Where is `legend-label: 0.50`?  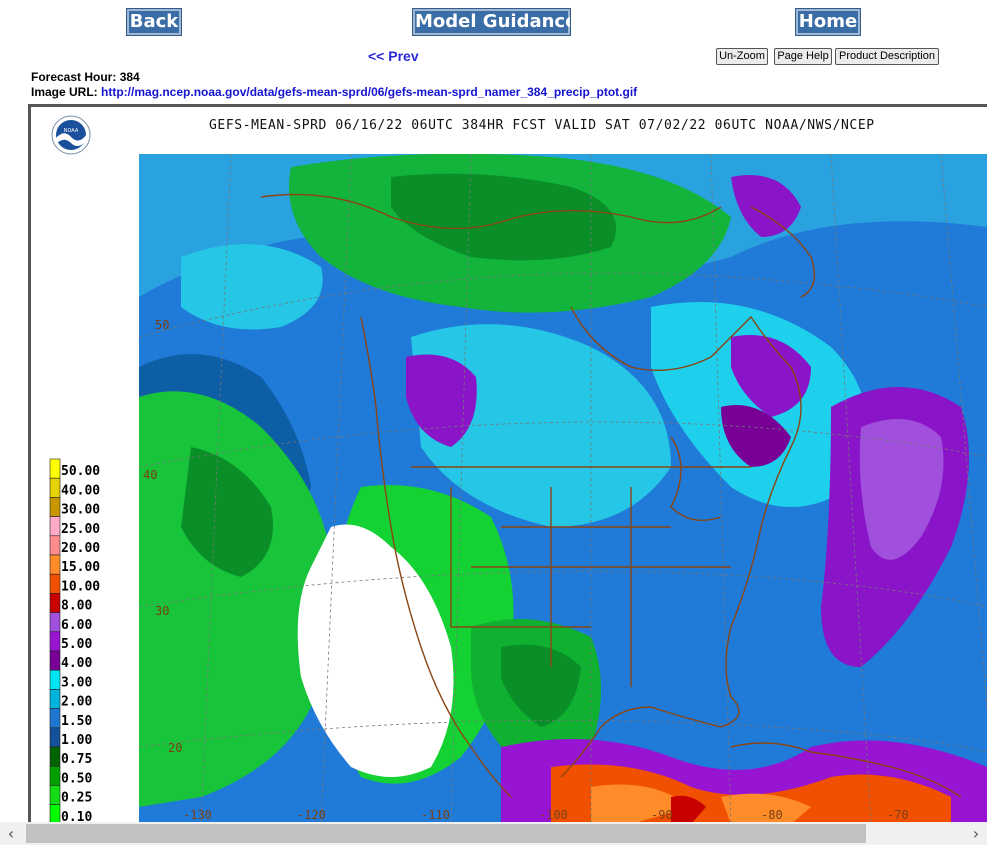 legend-label: 0.50 is located at coordinates (76, 778).